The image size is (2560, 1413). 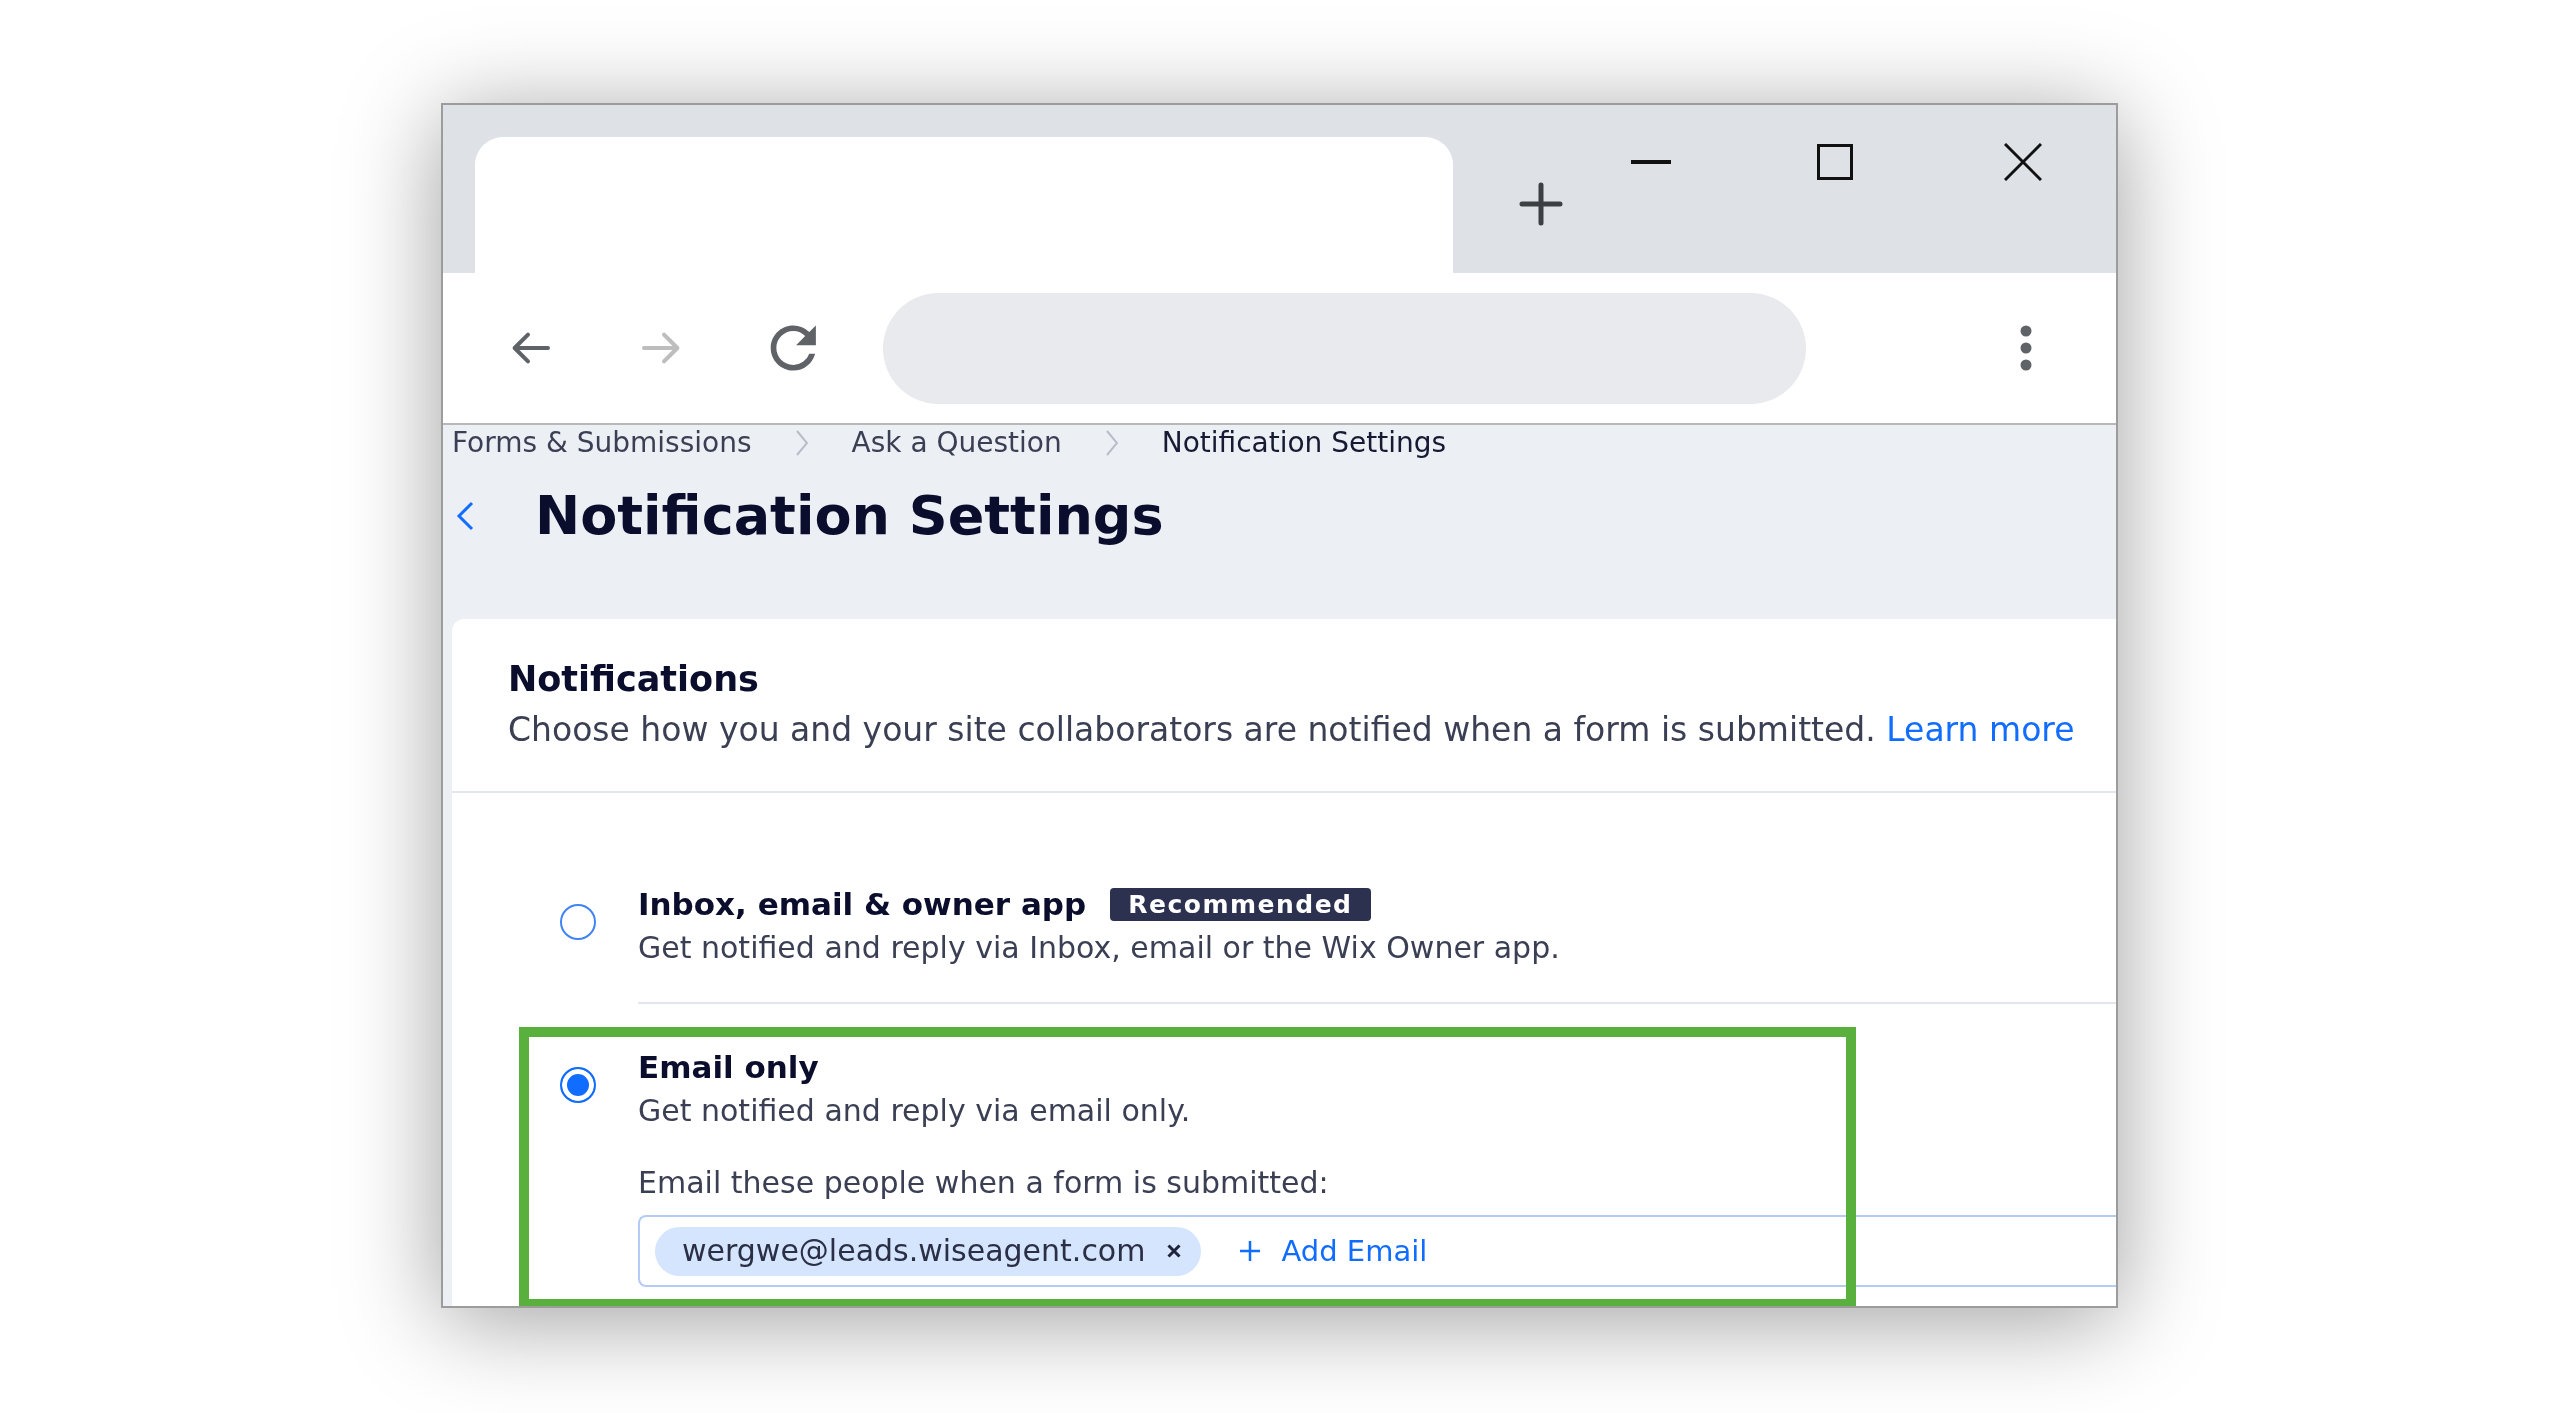 What do you see at coordinates (1980, 729) in the screenshot?
I see `learn-more-link: Learn more` at bounding box center [1980, 729].